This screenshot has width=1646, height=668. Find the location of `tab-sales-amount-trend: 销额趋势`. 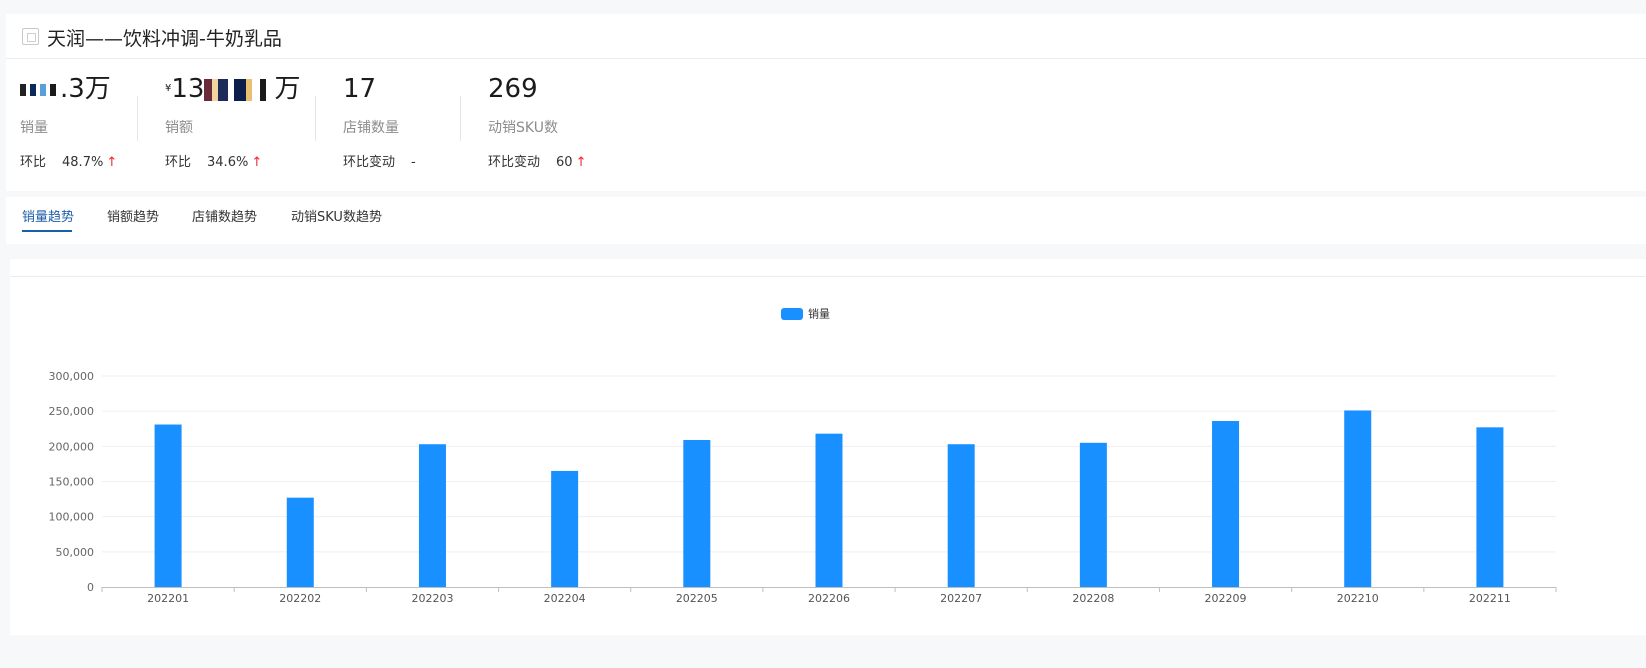

tab-sales-amount-trend: 销额趋势 is located at coordinates (133, 215).